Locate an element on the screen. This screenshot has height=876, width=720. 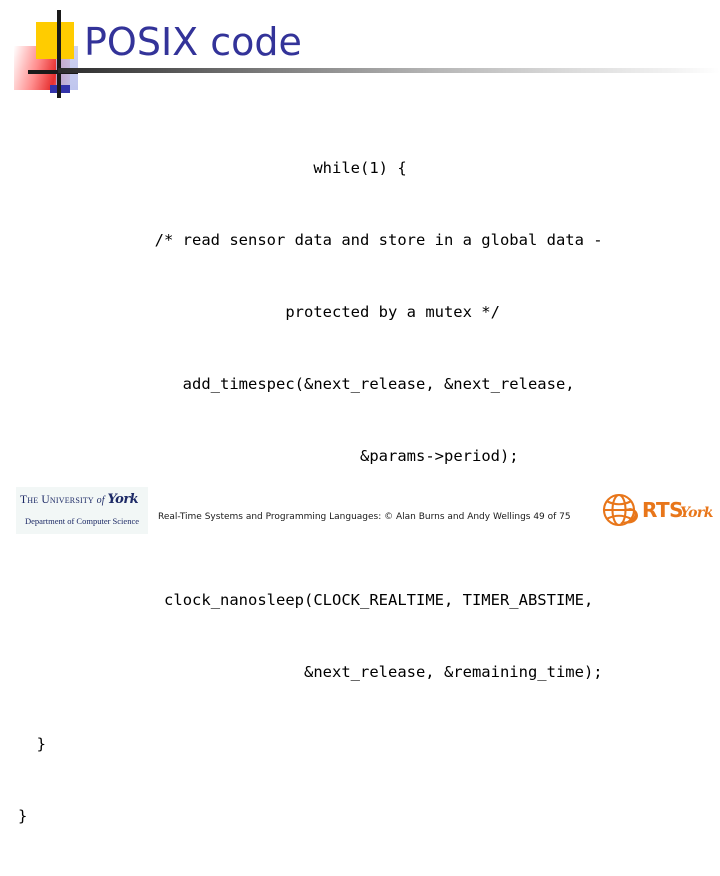
university-logo-title: The University of York is located at coordinates (82, 500).